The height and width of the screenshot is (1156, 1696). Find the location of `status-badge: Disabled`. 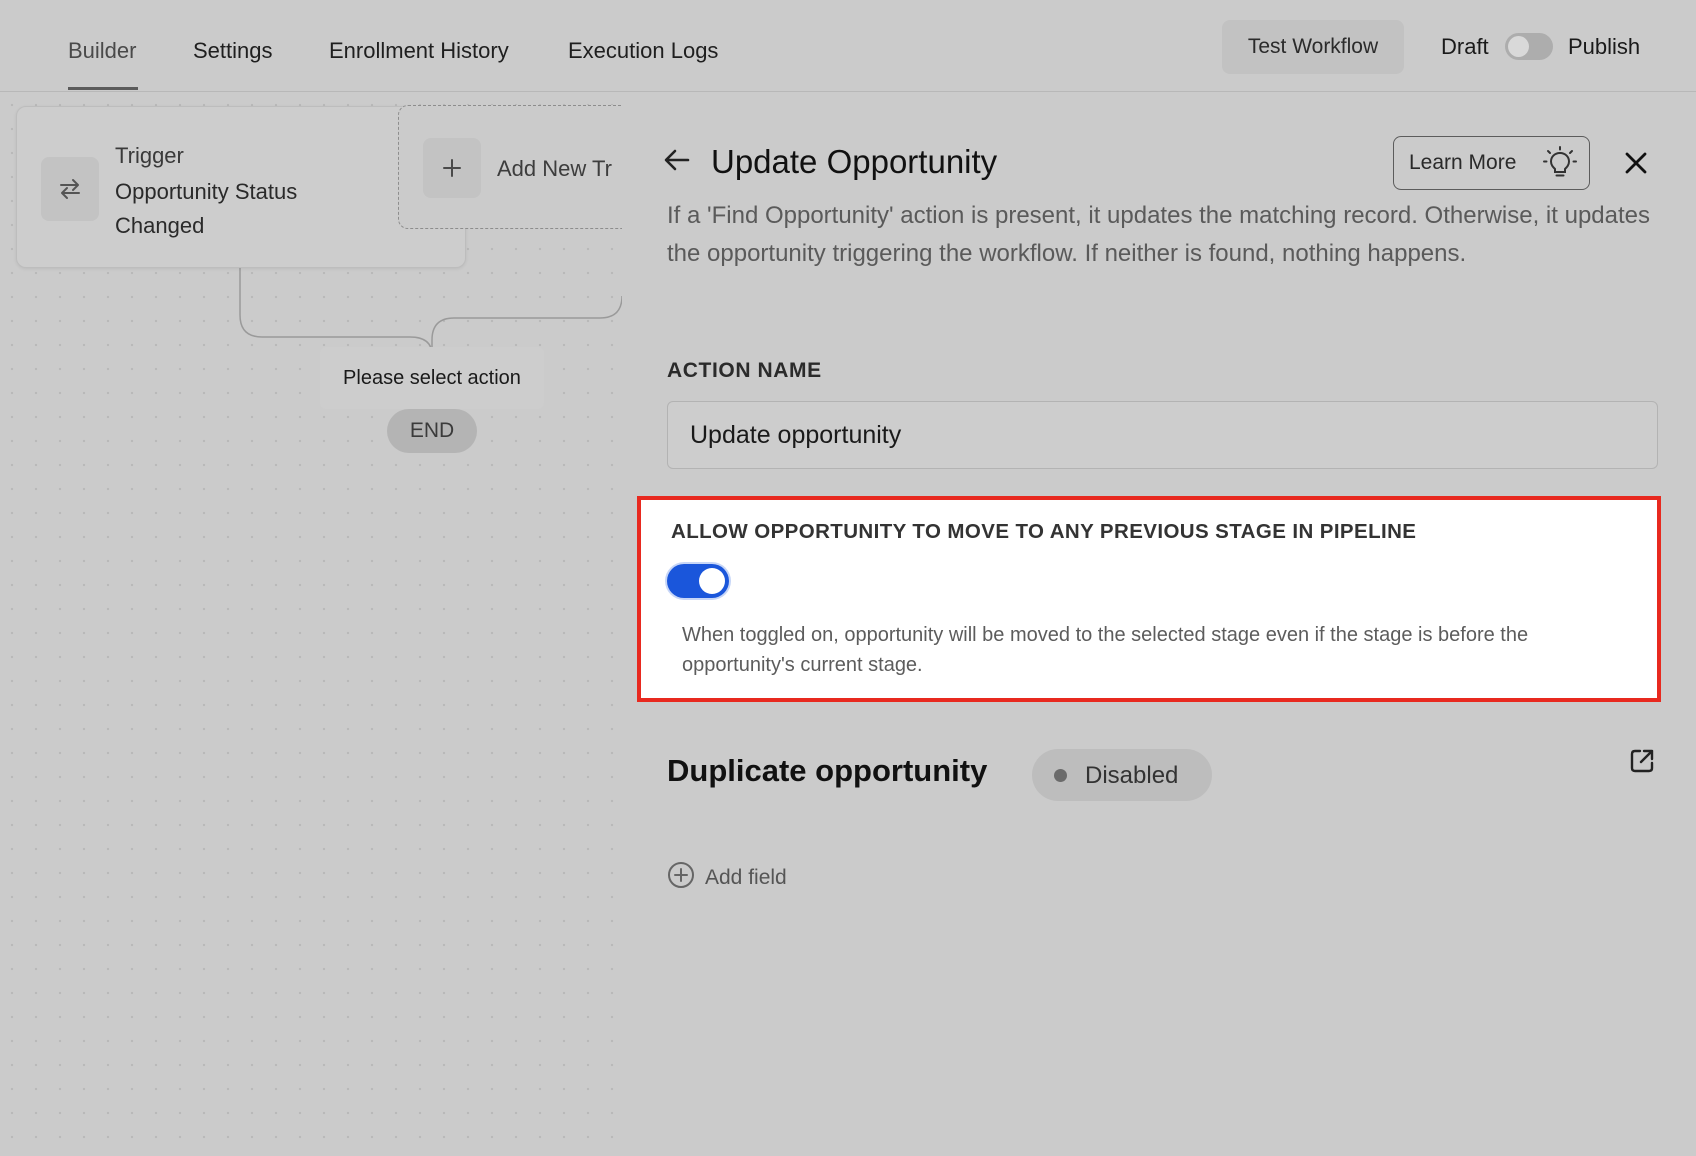

status-badge: Disabled is located at coordinates (1122, 775).